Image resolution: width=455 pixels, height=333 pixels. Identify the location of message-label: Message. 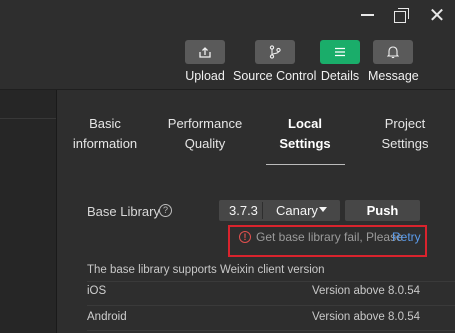
(393, 76).